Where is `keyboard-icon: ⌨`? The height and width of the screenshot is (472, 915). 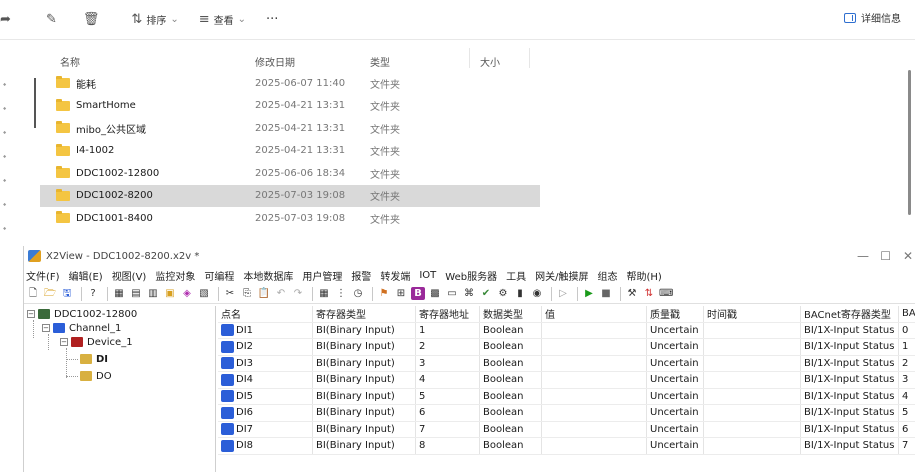
keyboard-icon: ⌨ is located at coordinates (666, 293).